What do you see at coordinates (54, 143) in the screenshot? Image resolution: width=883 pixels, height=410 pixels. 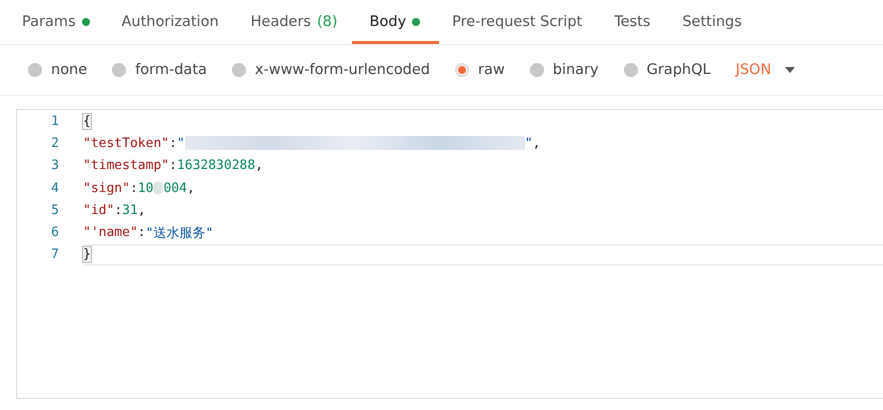 I see `line-number: 2` at bounding box center [54, 143].